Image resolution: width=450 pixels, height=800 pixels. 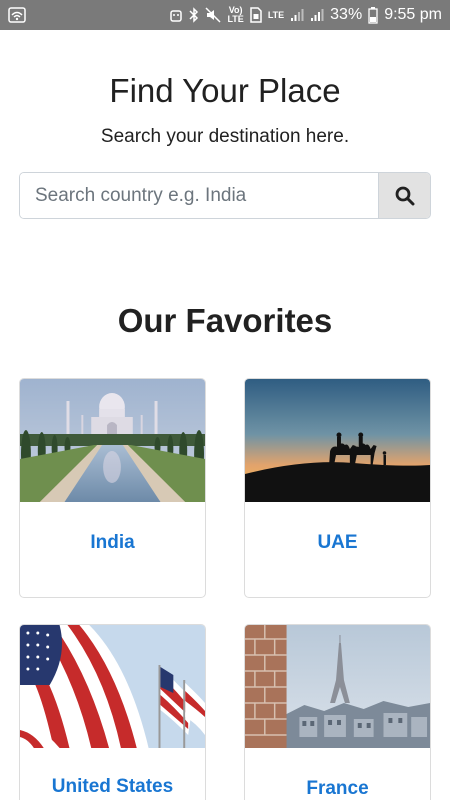 What do you see at coordinates (225, 136) in the screenshot?
I see `page-subtitle: Search your destination here.` at bounding box center [225, 136].